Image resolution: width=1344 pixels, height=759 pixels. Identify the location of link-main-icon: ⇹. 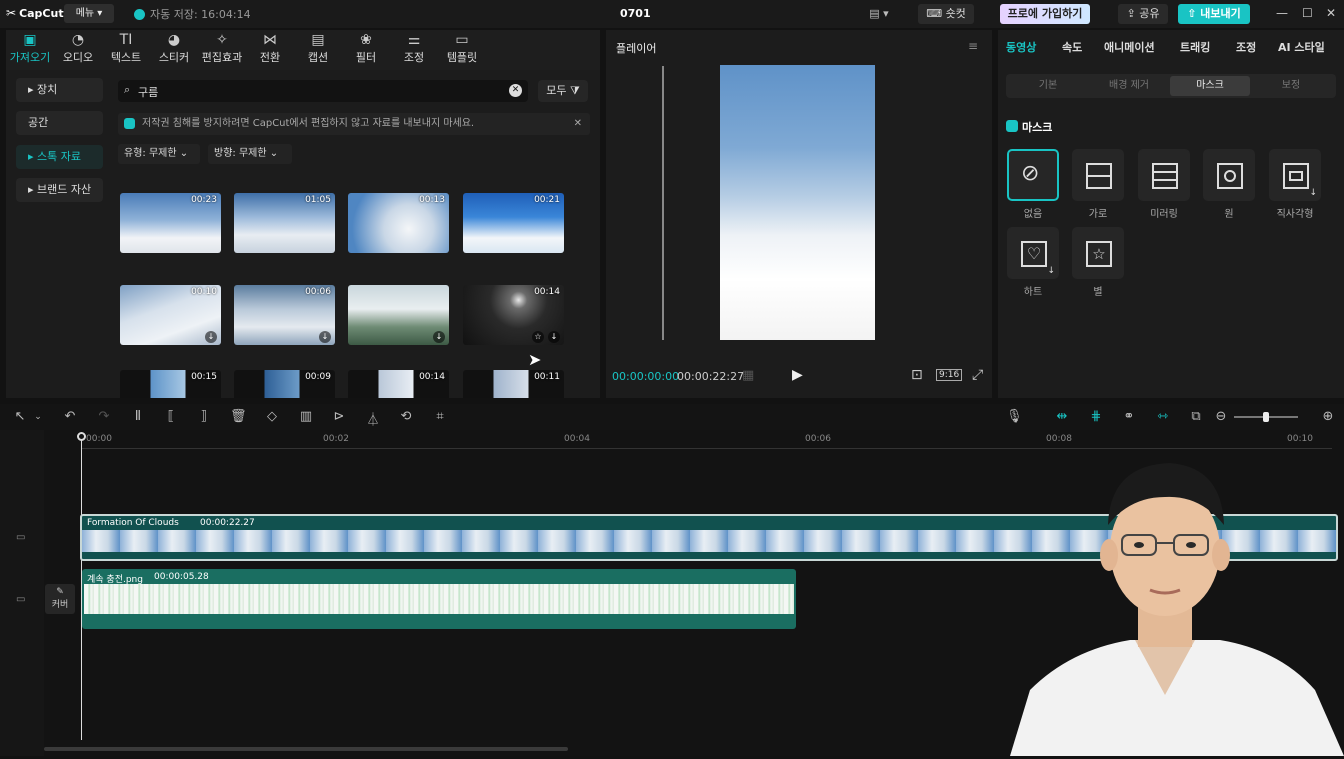
(1062, 416).